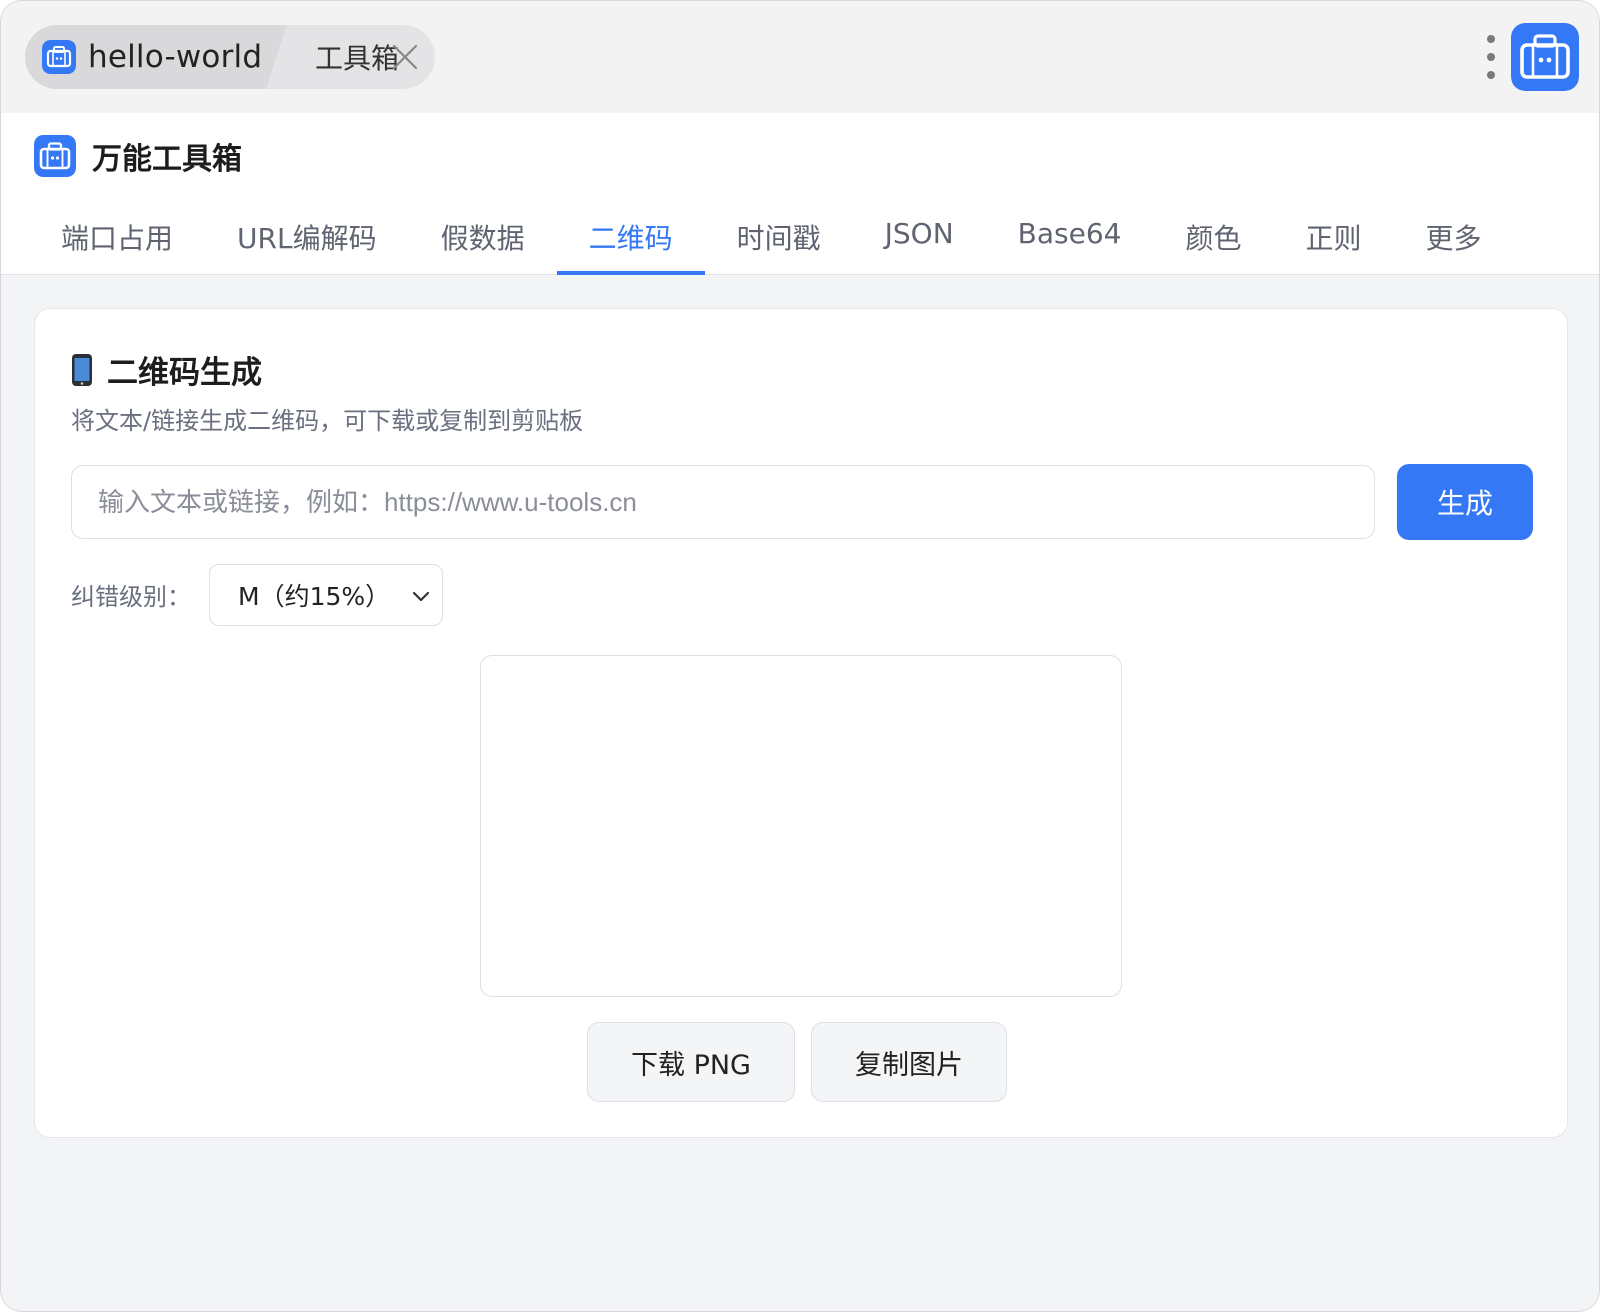 Image resolution: width=1600 pixels, height=1312 pixels. What do you see at coordinates (167, 159) in the screenshot?
I see `brand-title: 万能工具箱` at bounding box center [167, 159].